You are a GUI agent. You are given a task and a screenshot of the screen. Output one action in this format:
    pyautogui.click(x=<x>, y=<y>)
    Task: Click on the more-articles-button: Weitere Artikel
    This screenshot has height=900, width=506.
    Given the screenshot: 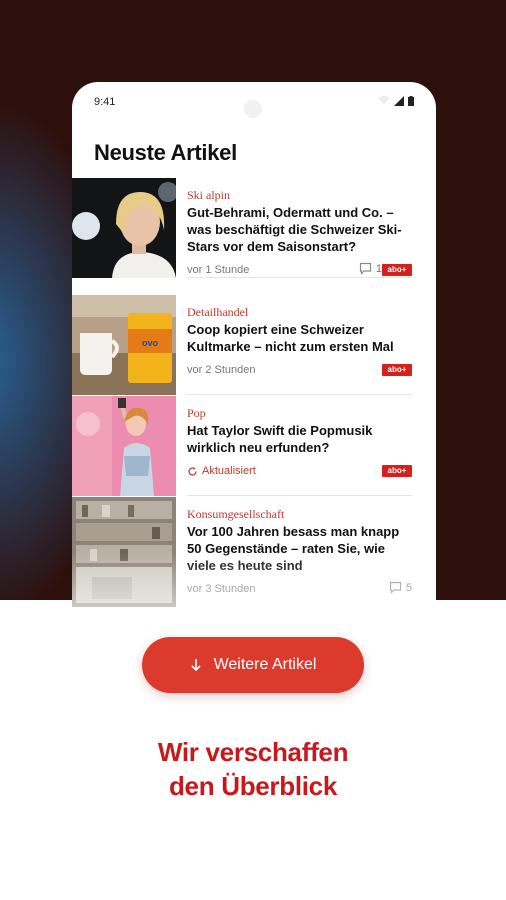 What is the action you would take?
    pyautogui.click(x=253, y=665)
    